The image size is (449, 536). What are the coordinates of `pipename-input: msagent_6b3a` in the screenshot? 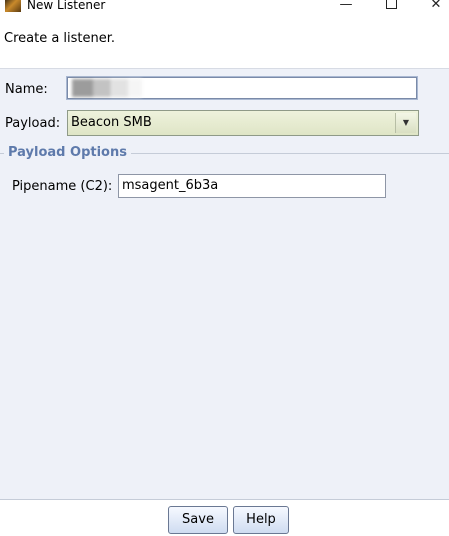 It's located at (252, 186).